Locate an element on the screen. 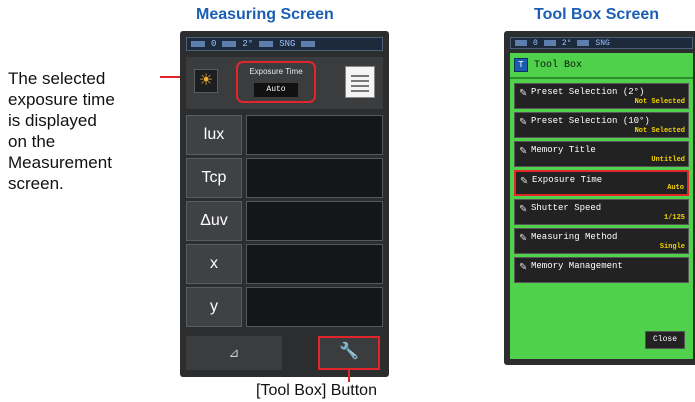  measure-row-tcp: Tcp is located at coordinates (284, 178).